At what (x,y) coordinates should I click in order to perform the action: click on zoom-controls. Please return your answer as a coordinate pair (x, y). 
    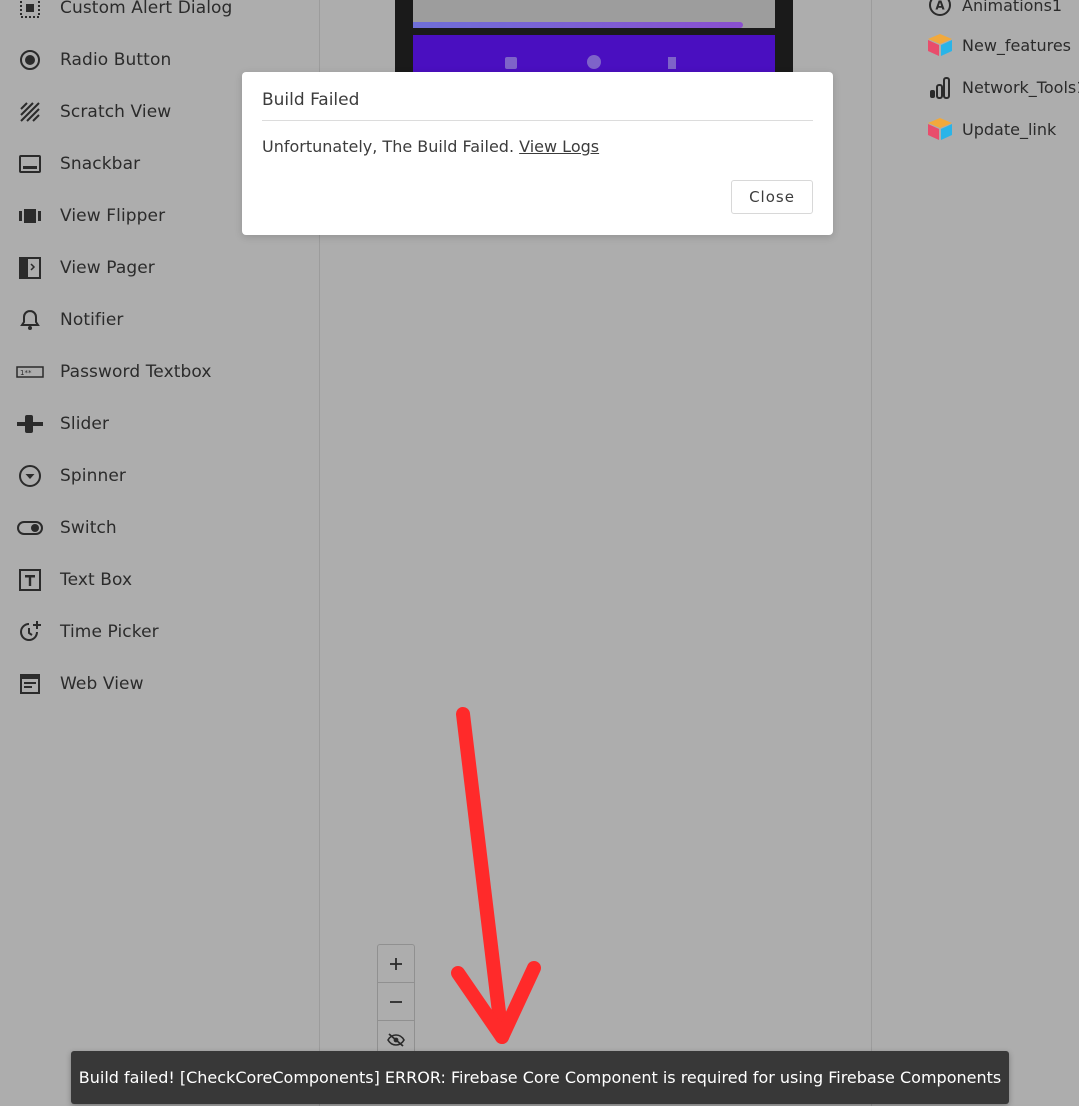
    Looking at the image, I should click on (396, 1001).